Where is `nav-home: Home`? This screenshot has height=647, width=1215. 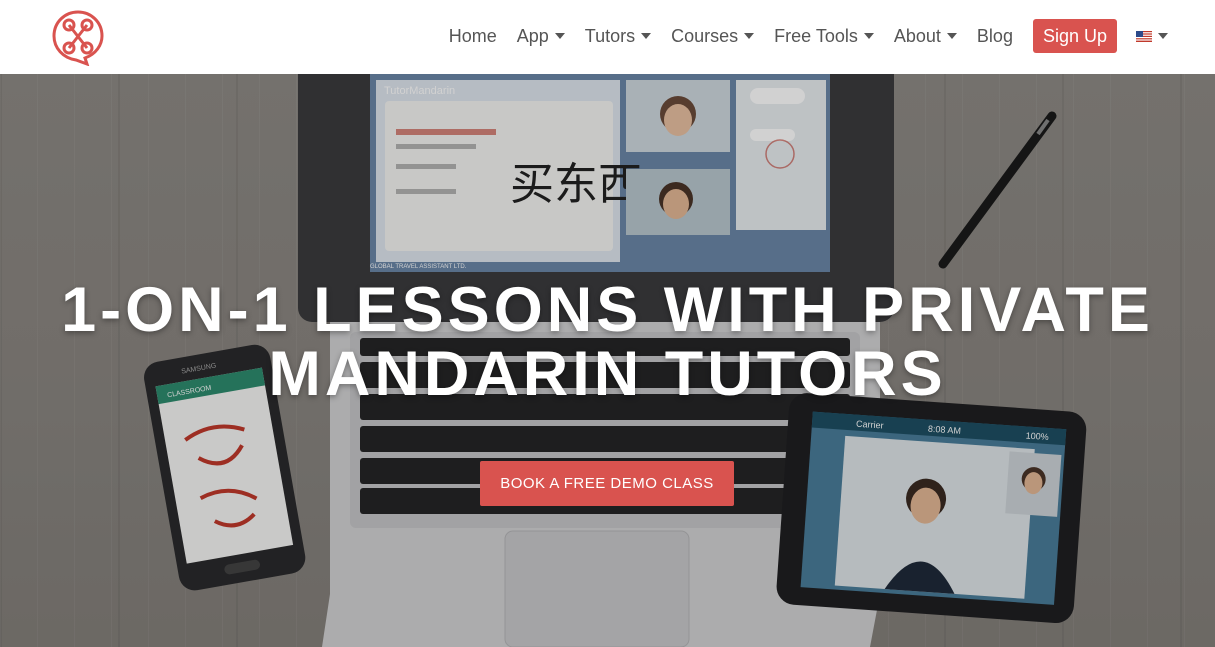
nav-home: Home is located at coordinates (473, 36).